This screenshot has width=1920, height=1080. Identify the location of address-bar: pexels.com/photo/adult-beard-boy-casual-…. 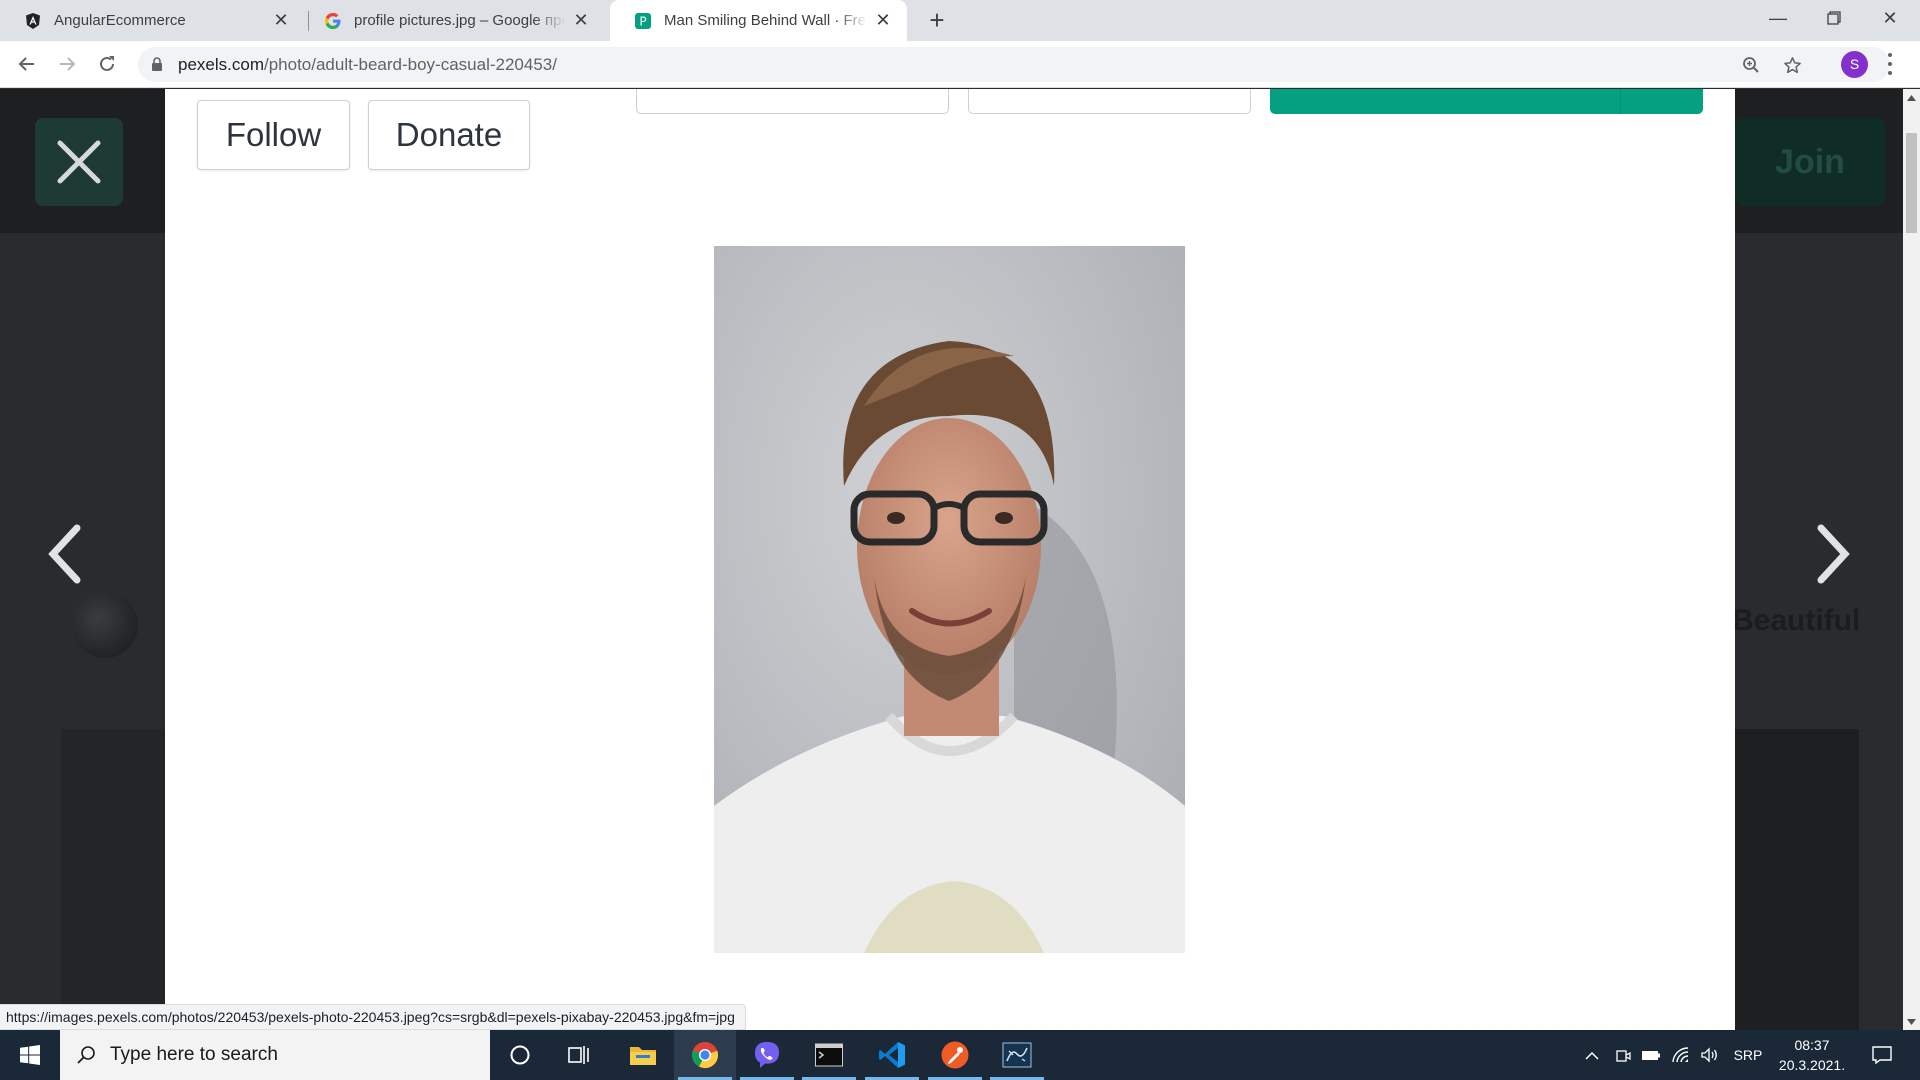
(1014, 64).